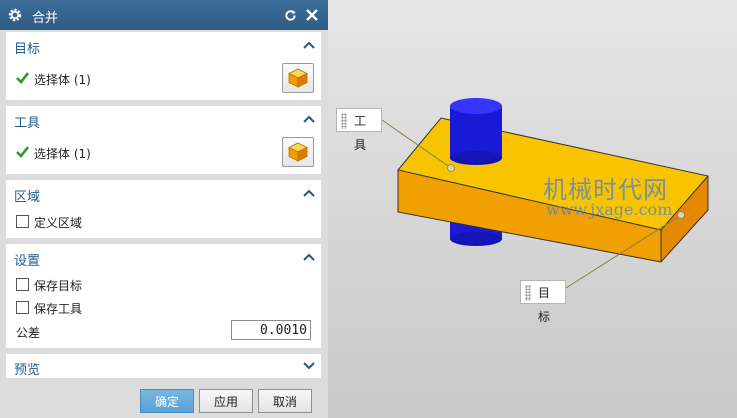  What do you see at coordinates (163, 366) in the screenshot?
I see `preview-section: 预览` at bounding box center [163, 366].